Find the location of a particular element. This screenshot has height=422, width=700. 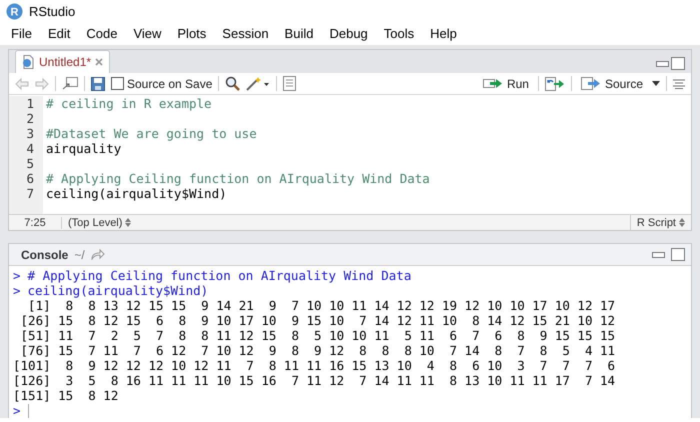

search-icon is located at coordinates (232, 83).